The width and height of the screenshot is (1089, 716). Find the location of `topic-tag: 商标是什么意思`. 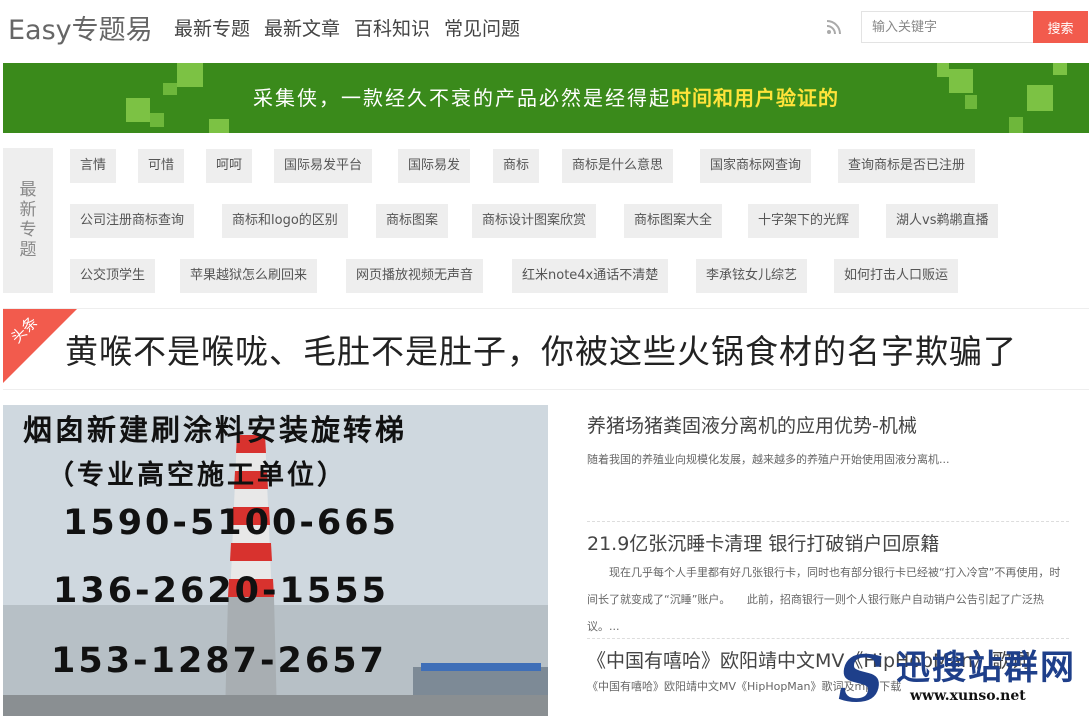

topic-tag: 商标是什么意思 is located at coordinates (618, 166).